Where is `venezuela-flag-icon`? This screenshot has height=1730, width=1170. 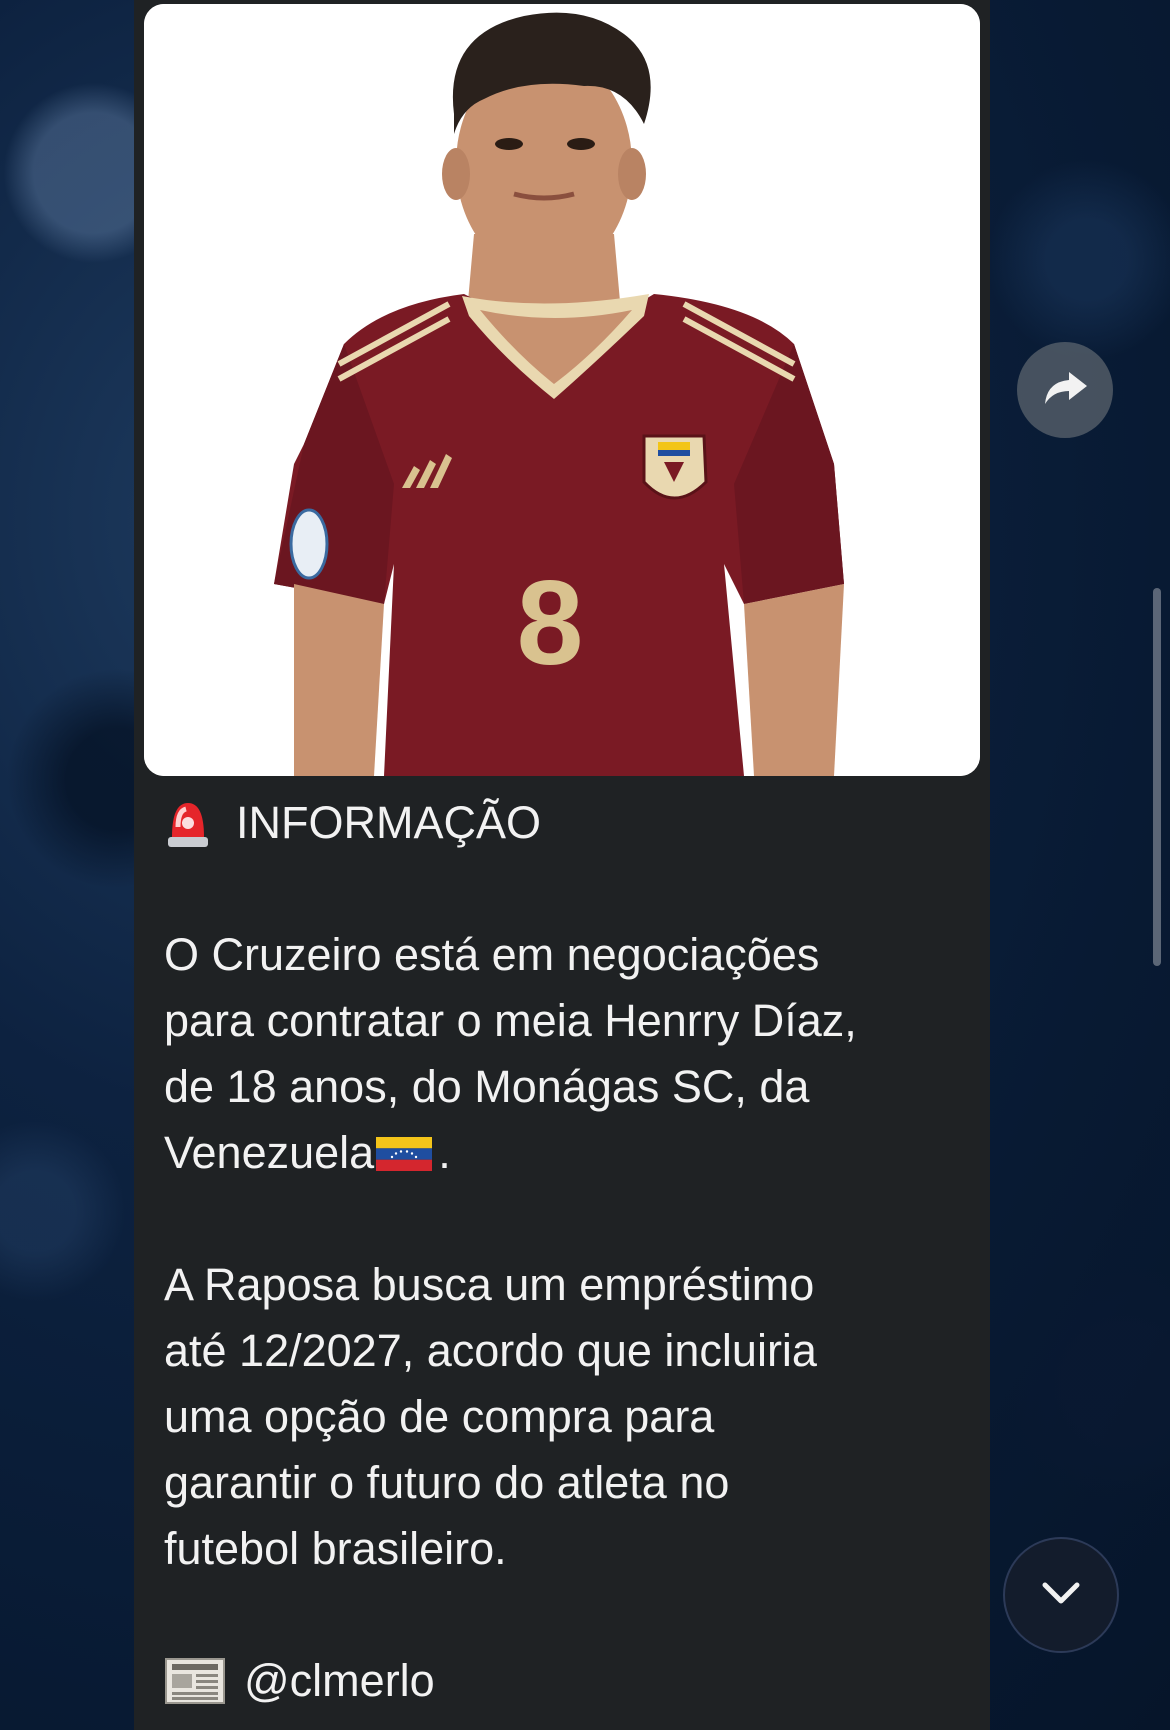 venezuela-flag-icon is located at coordinates (404, 1147).